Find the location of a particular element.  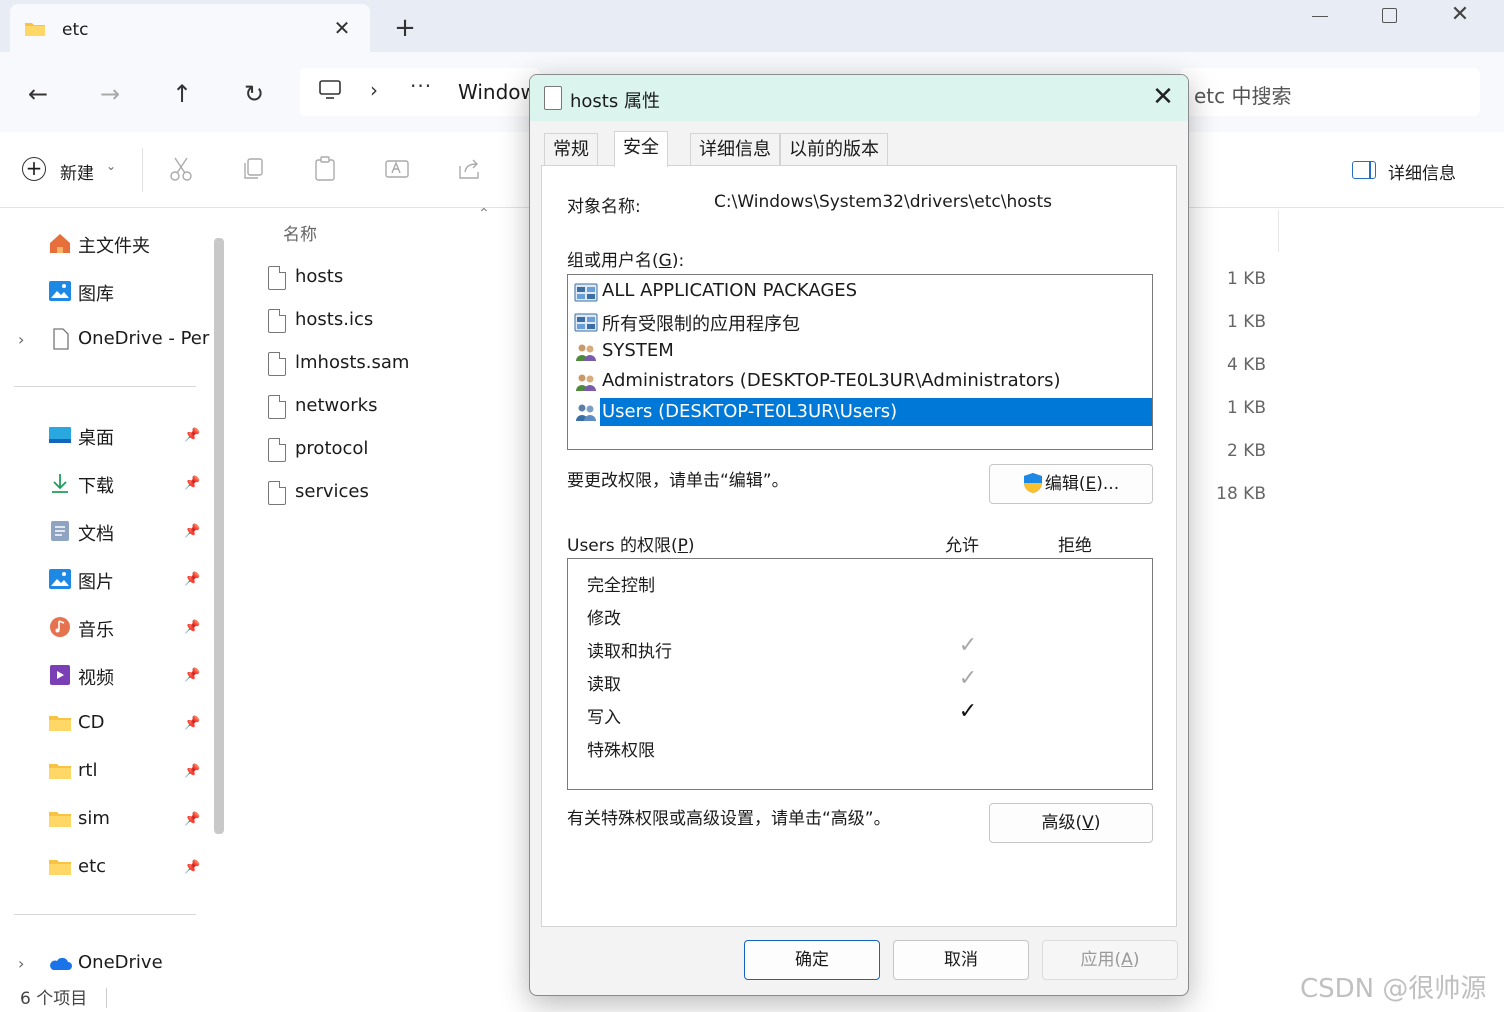

sidebar-item-cd: CD 📌 is located at coordinates (105, 724).